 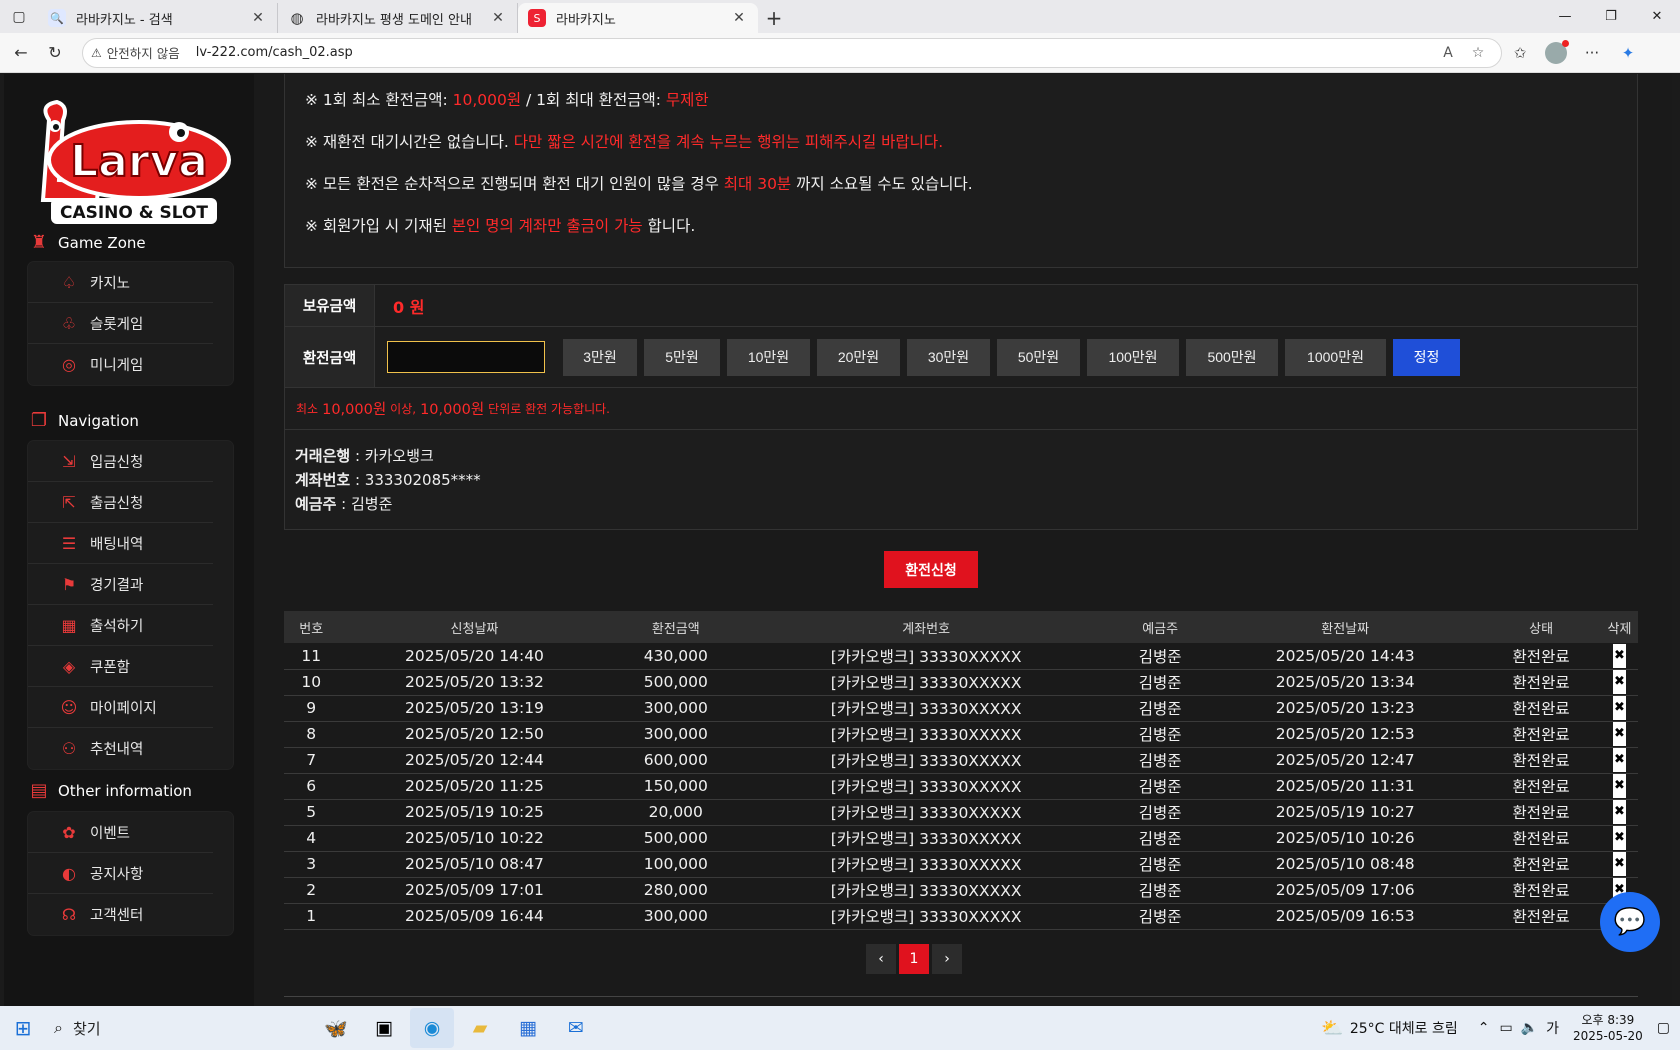 I want to click on address-bar: ⚠ 안전하지 않음 lv-222.com/cash_02.asp A ☆, so click(x=792, y=52).